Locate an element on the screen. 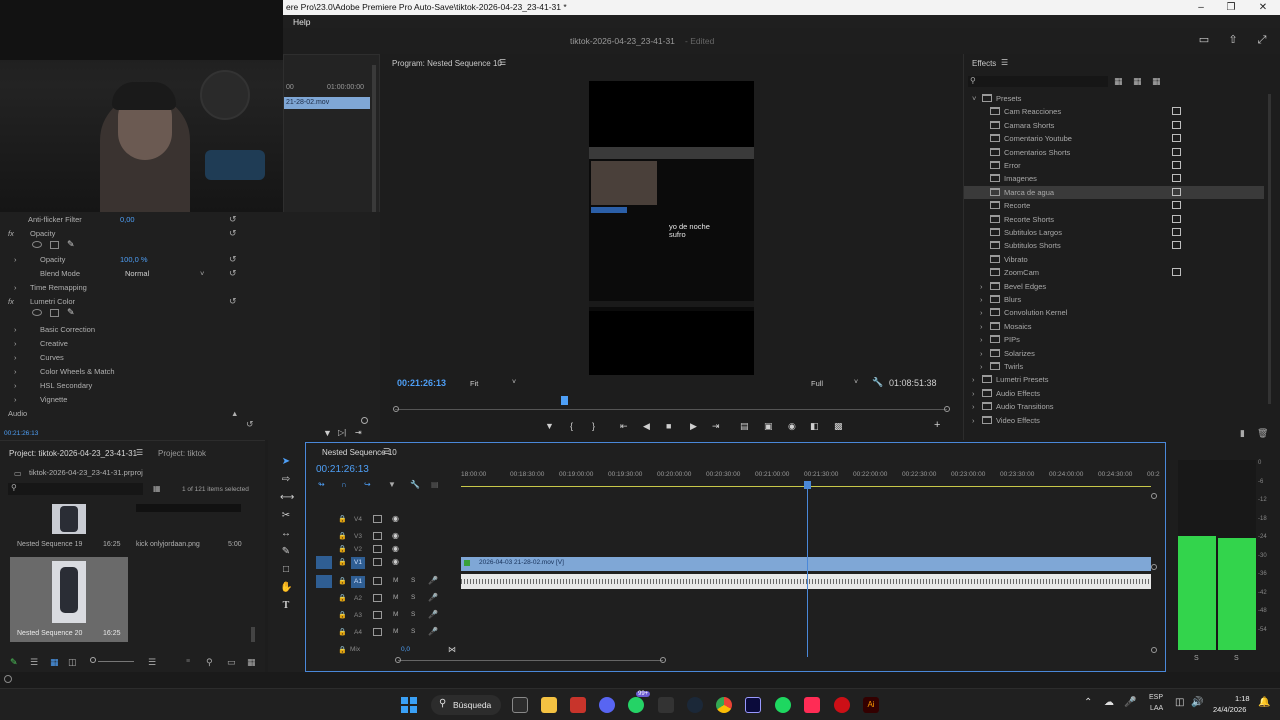 The image size is (1280, 720). automate-icon: ≡ is located at coordinates (188, 661).